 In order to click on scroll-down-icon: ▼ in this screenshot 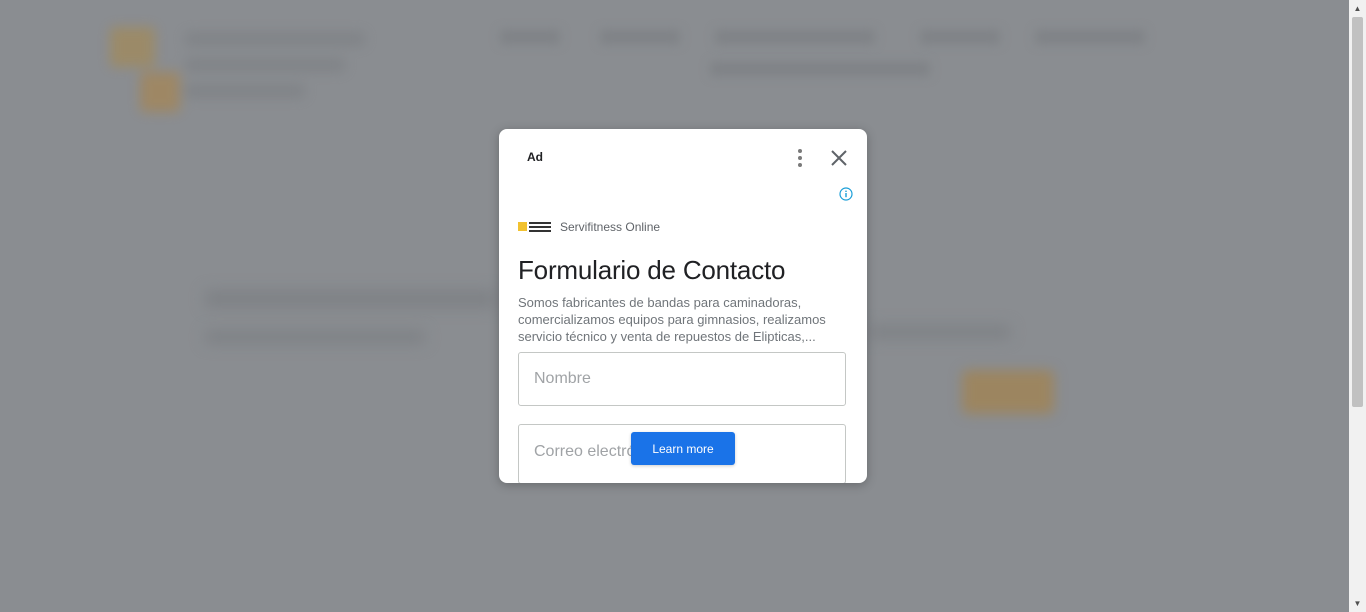, I will do `click(1357, 603)`.